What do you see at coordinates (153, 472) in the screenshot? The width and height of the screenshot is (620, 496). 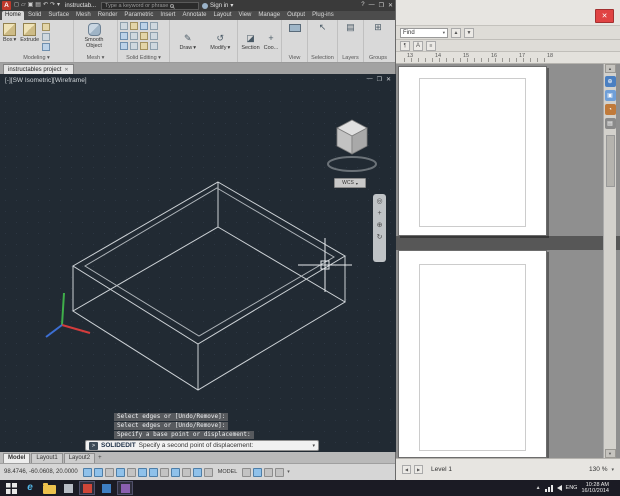 I see `3dosnap-toggle` at bounding box center [153, 472].